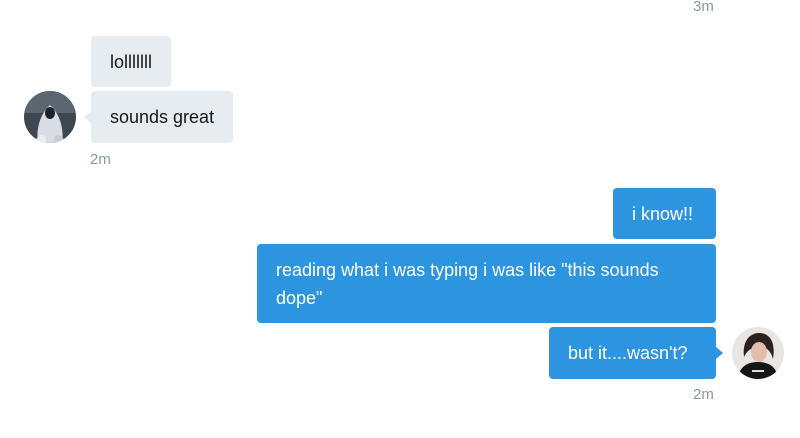  Describe the element at coordinates (131, 61) in the screenshot. I see `incoming-message-bubble: lolllllll` at that location.